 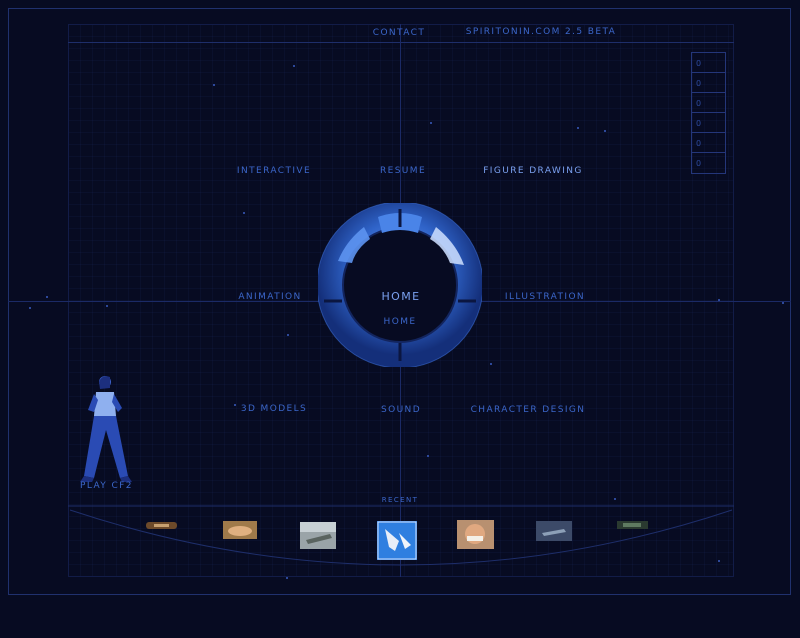 I want to click on nav-sound: SOUND, so click(x=401, y=410).